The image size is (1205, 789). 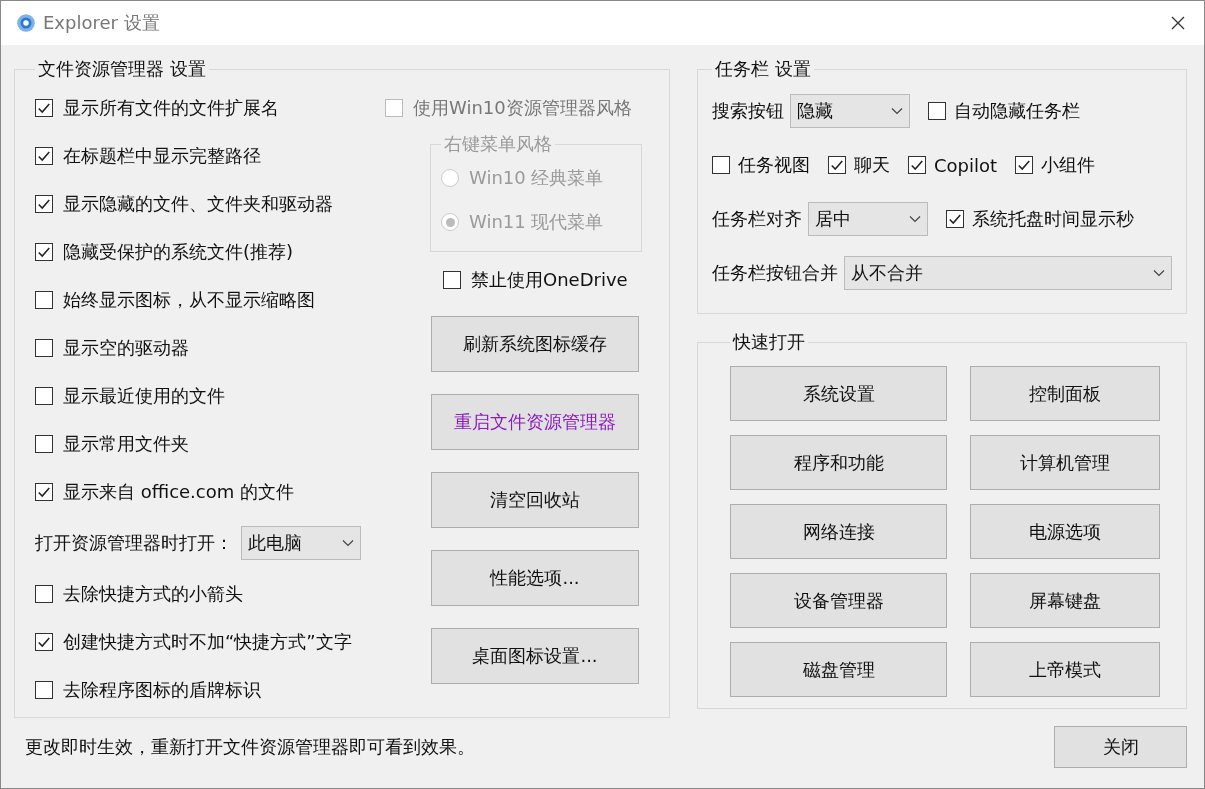 What do you see at coordinates (207, 642) in the screenshot?
I see `option-label: 创建快捷方式时不加“快捷方式”文字` at bounding box center [207, 642].